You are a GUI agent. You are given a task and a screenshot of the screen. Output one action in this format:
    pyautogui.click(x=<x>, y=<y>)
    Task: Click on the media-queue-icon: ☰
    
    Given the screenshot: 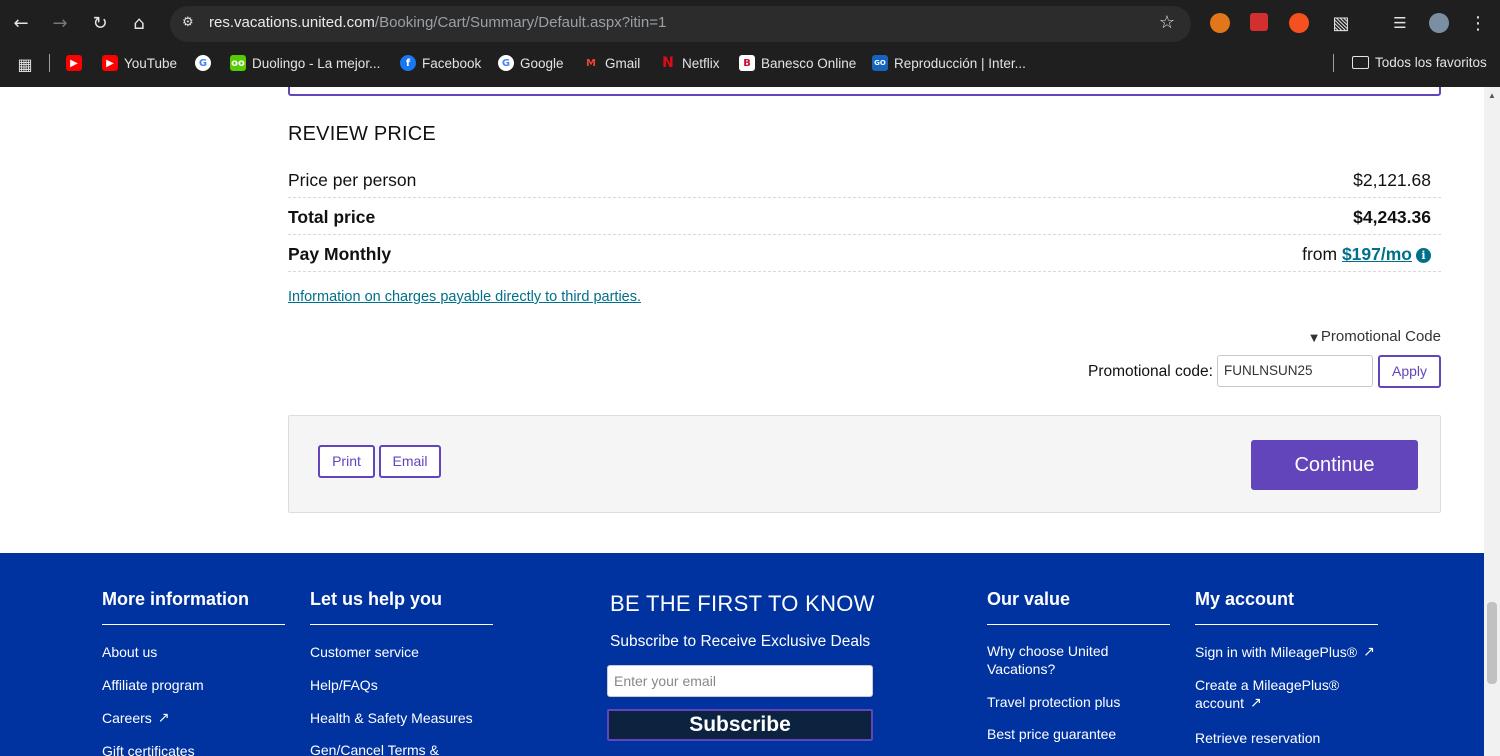 What is the action you would take?
    pyautogui.click(x=1400, y=23)
    